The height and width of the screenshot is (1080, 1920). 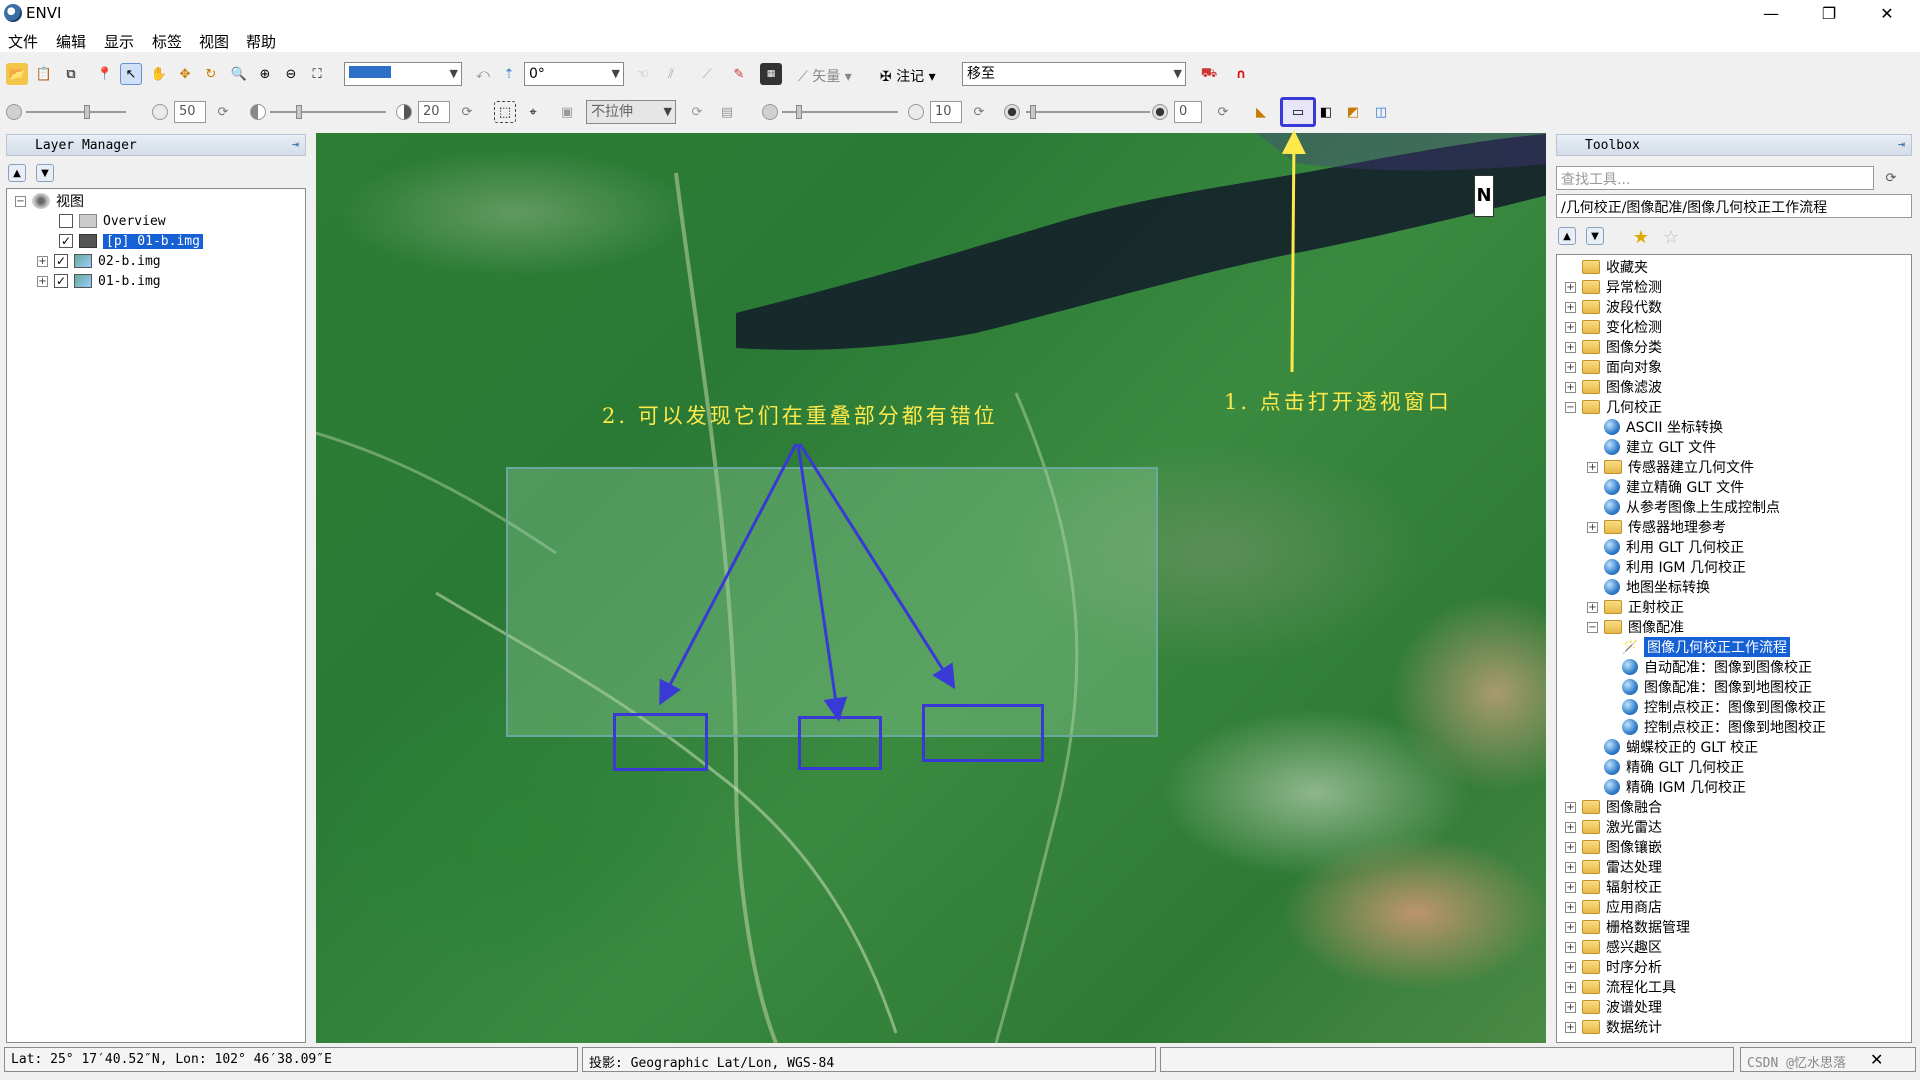 What do you see at coordinates (1635, 627) in the screenshot?
I see `toolbox-item: − 图像配准` at bounding box center [1635, 627].